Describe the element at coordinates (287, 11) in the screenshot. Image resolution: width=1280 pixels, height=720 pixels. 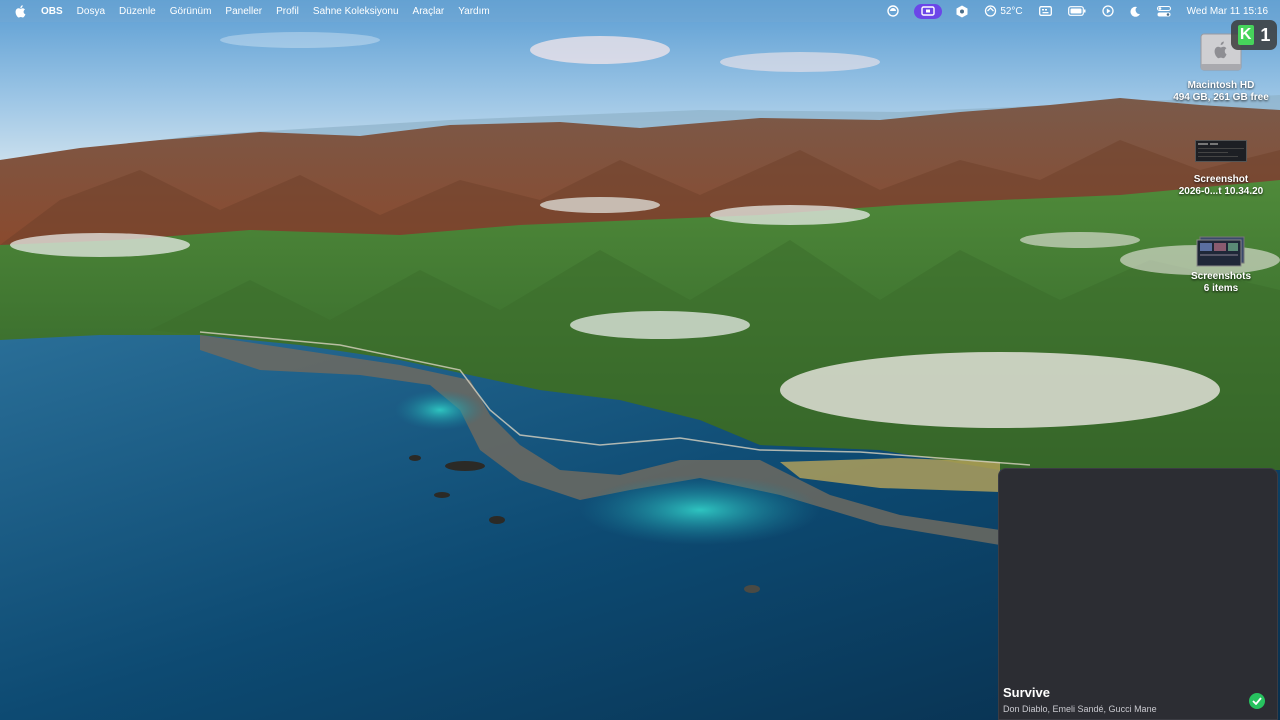
I see `menu-profil: Profil` at that location.